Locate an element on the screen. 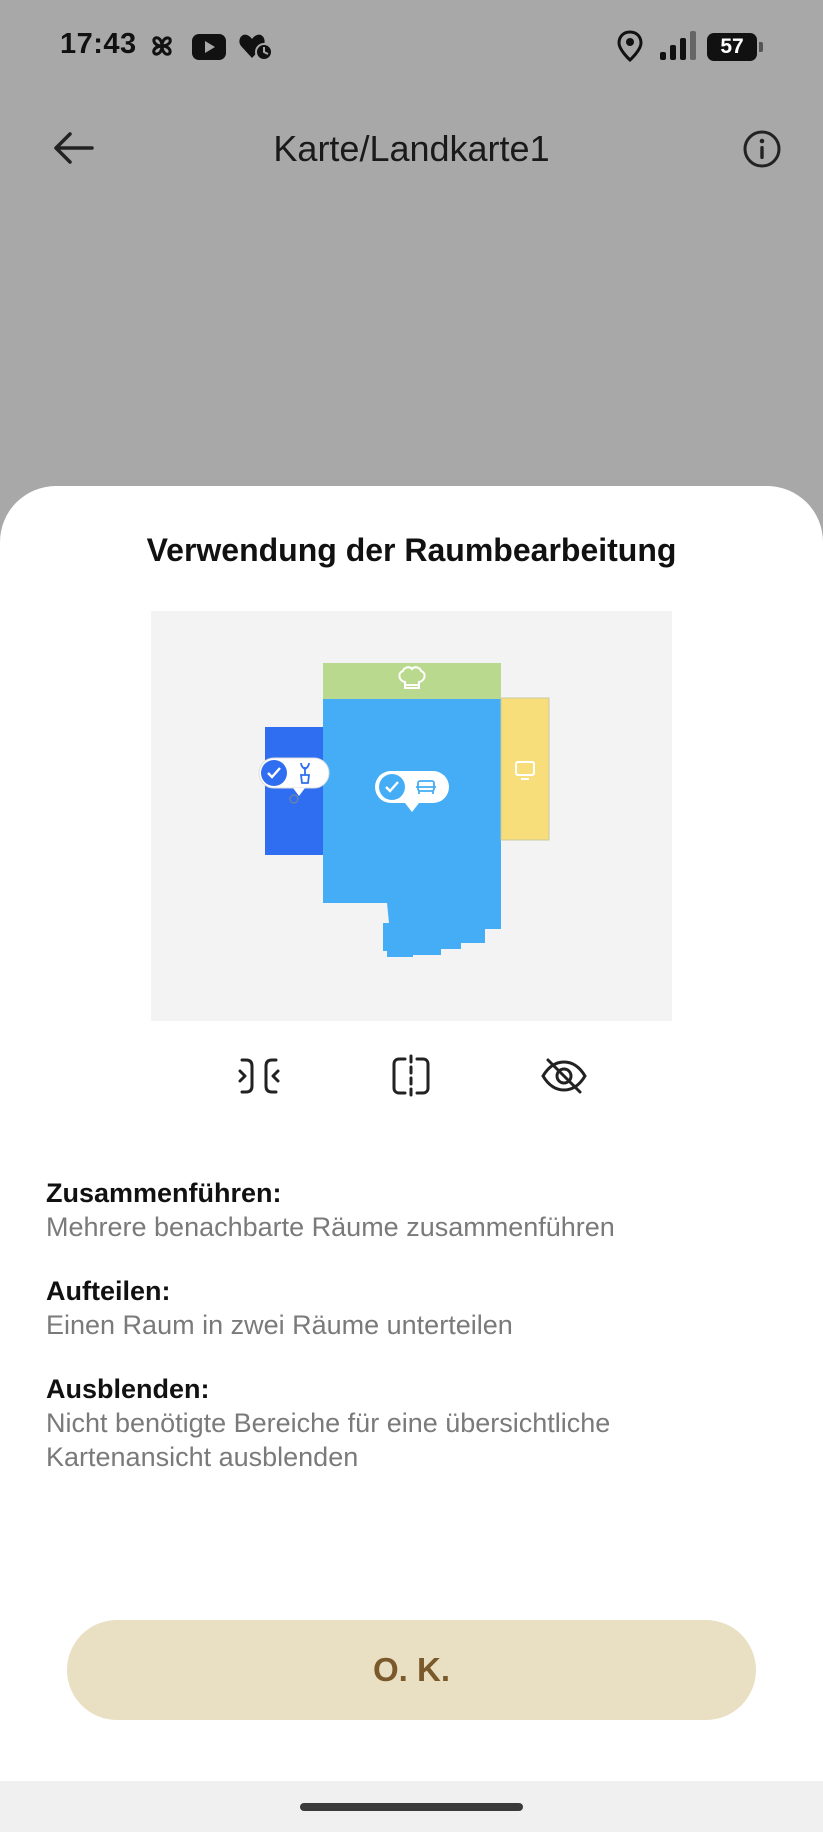 The width and height of the screenshot is (823, 1832). split-label: Aufteilen: is located at coordinates (108, 1291).